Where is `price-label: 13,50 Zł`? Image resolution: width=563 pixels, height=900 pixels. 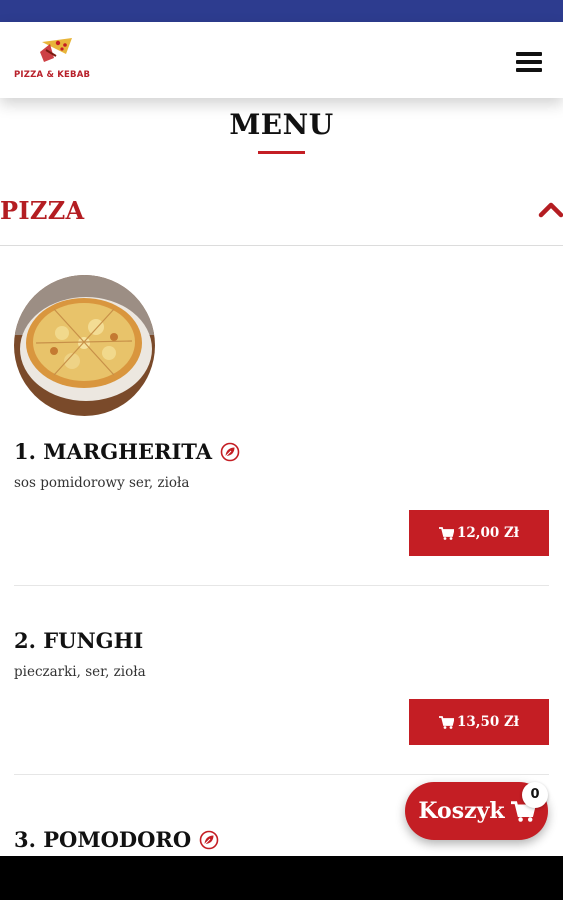 price-label: 13,50 Zł is located at coordinates (488, 722).